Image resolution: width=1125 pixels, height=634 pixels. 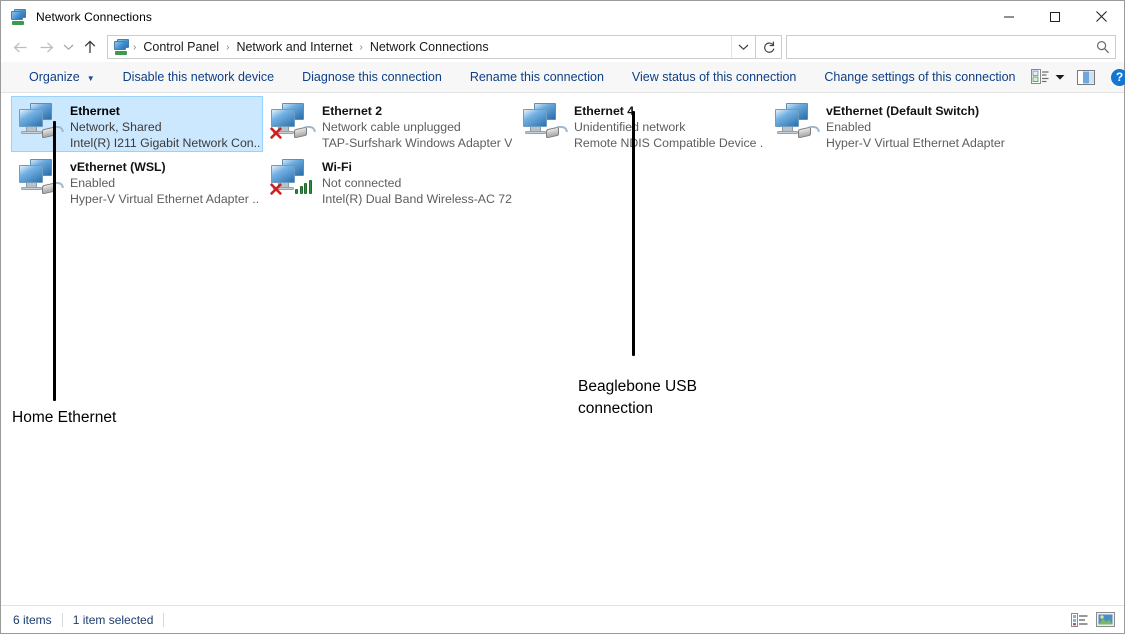 What do you see at coordinates (1101, 16) in the screenshot?
I see `close-icon` at bounding box center [1101, 16].